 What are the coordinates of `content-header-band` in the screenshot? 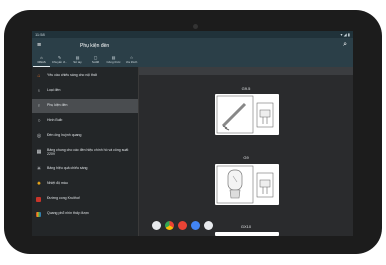 It's located at (246, 71).